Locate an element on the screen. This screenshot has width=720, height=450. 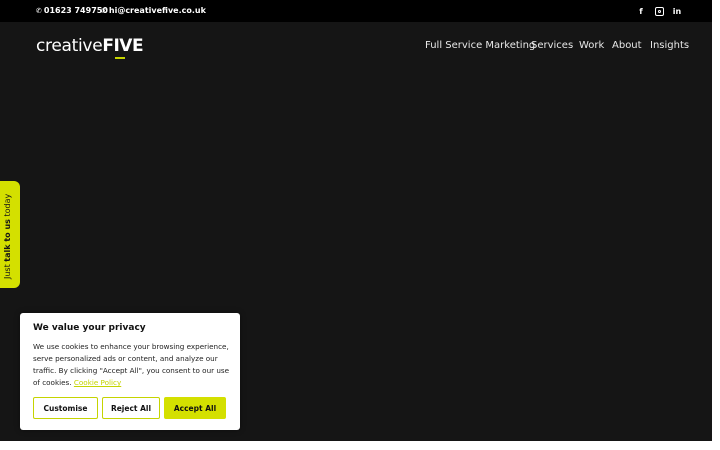
nav-work: Work is located at coordinates (591, 45).